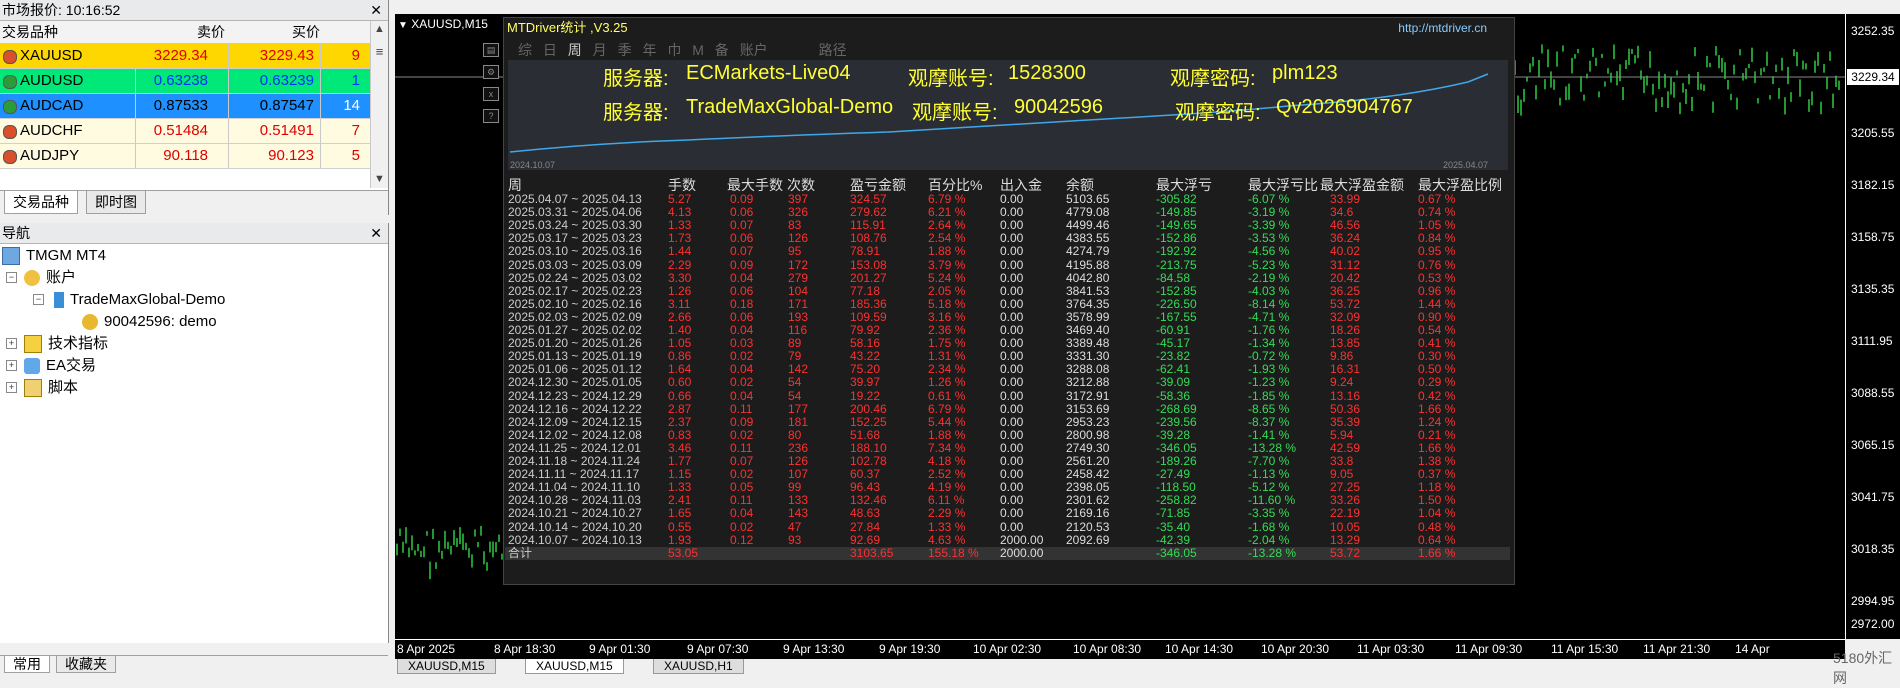  What do you see at coordinates (833, 50) in the screenshot?
I see `tab-path: 路径` at bounding box center [833, 50].